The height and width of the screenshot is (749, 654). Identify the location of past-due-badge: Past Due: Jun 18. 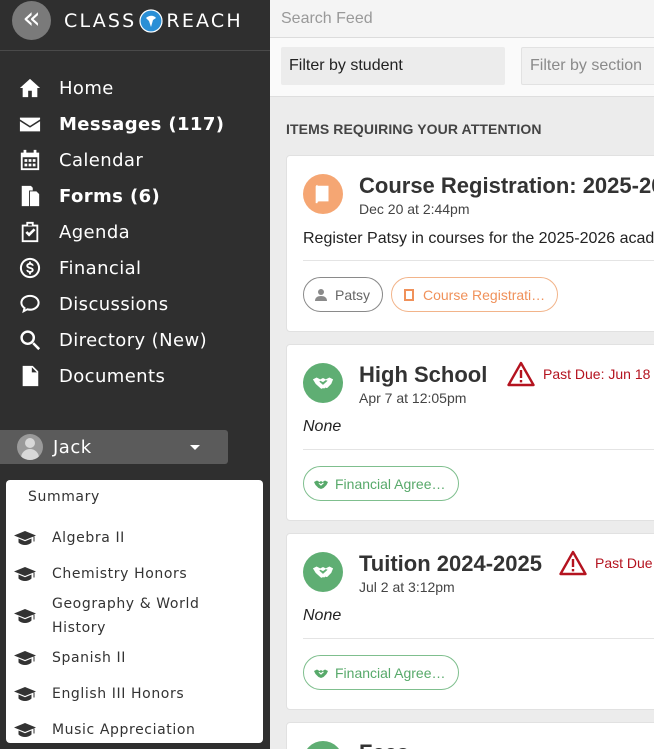
(578, 374).